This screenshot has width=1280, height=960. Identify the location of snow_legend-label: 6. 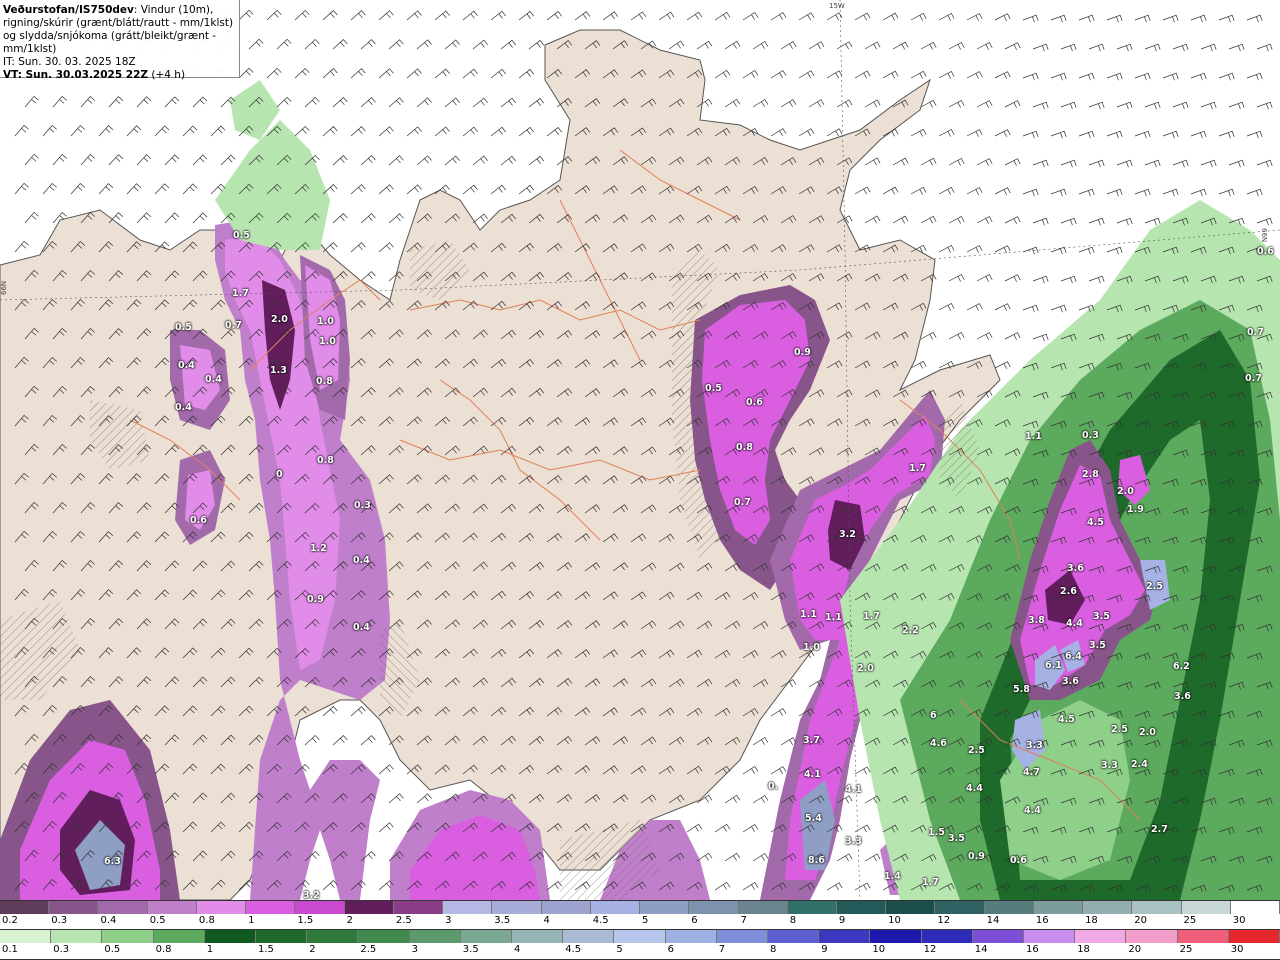
(694, 920).